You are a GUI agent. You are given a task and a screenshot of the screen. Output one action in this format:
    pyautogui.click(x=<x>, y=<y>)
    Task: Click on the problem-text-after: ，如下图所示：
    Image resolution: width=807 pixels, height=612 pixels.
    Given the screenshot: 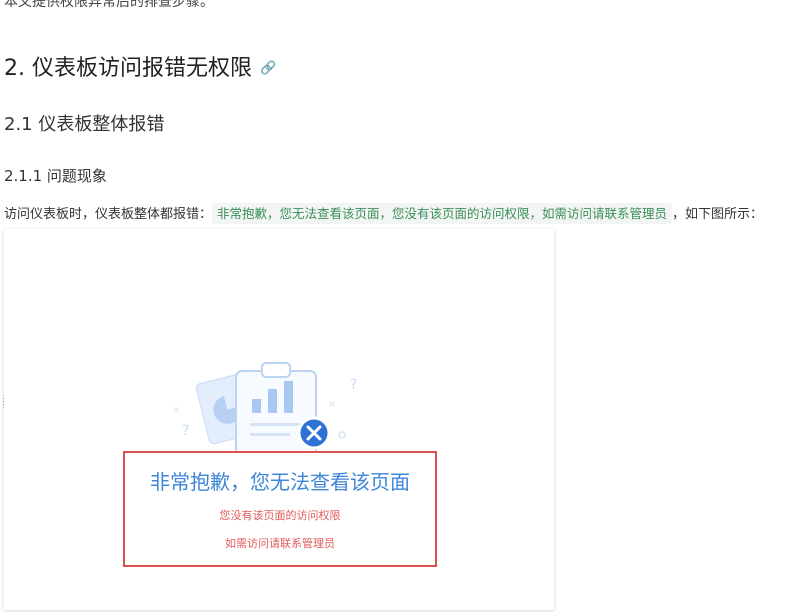 What is the action you would take?
    pyautogui.click(x=718, y=214)
    